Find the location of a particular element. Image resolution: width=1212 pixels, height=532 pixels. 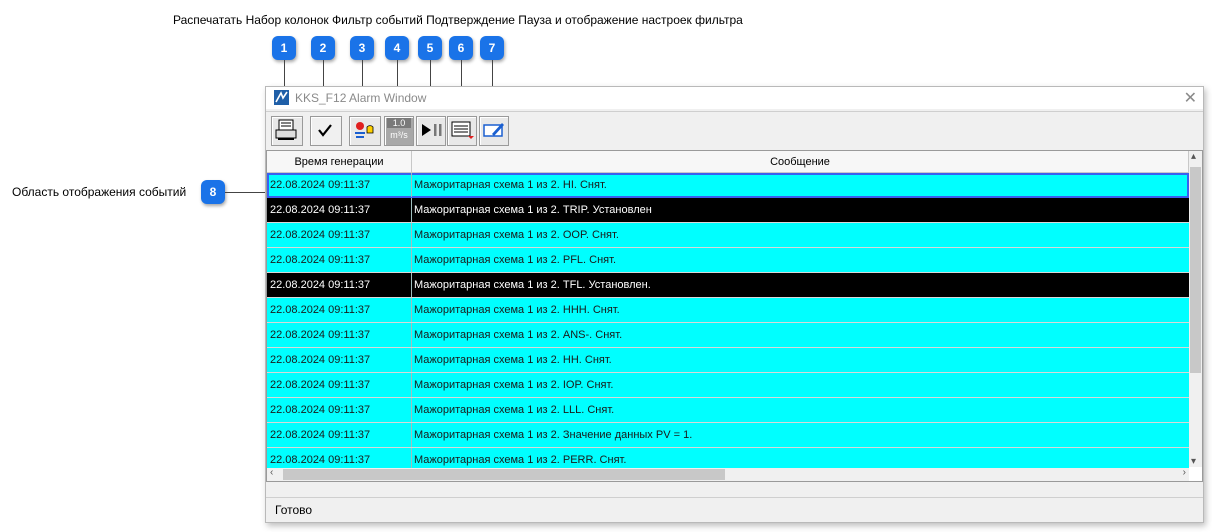

window-title: KKS_F12 Alarm Window is located at coordinates (361, 98).